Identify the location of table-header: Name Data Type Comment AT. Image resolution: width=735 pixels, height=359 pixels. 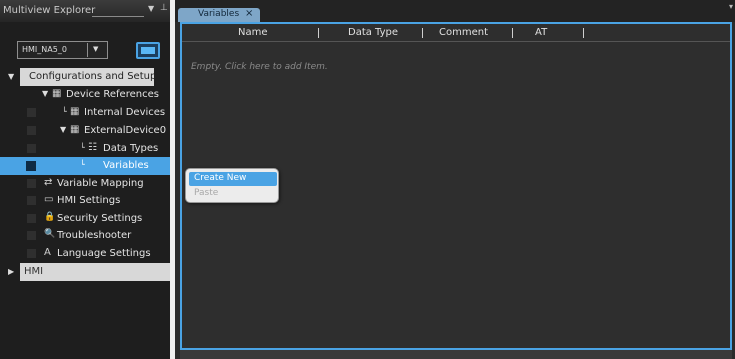
(456, 33).